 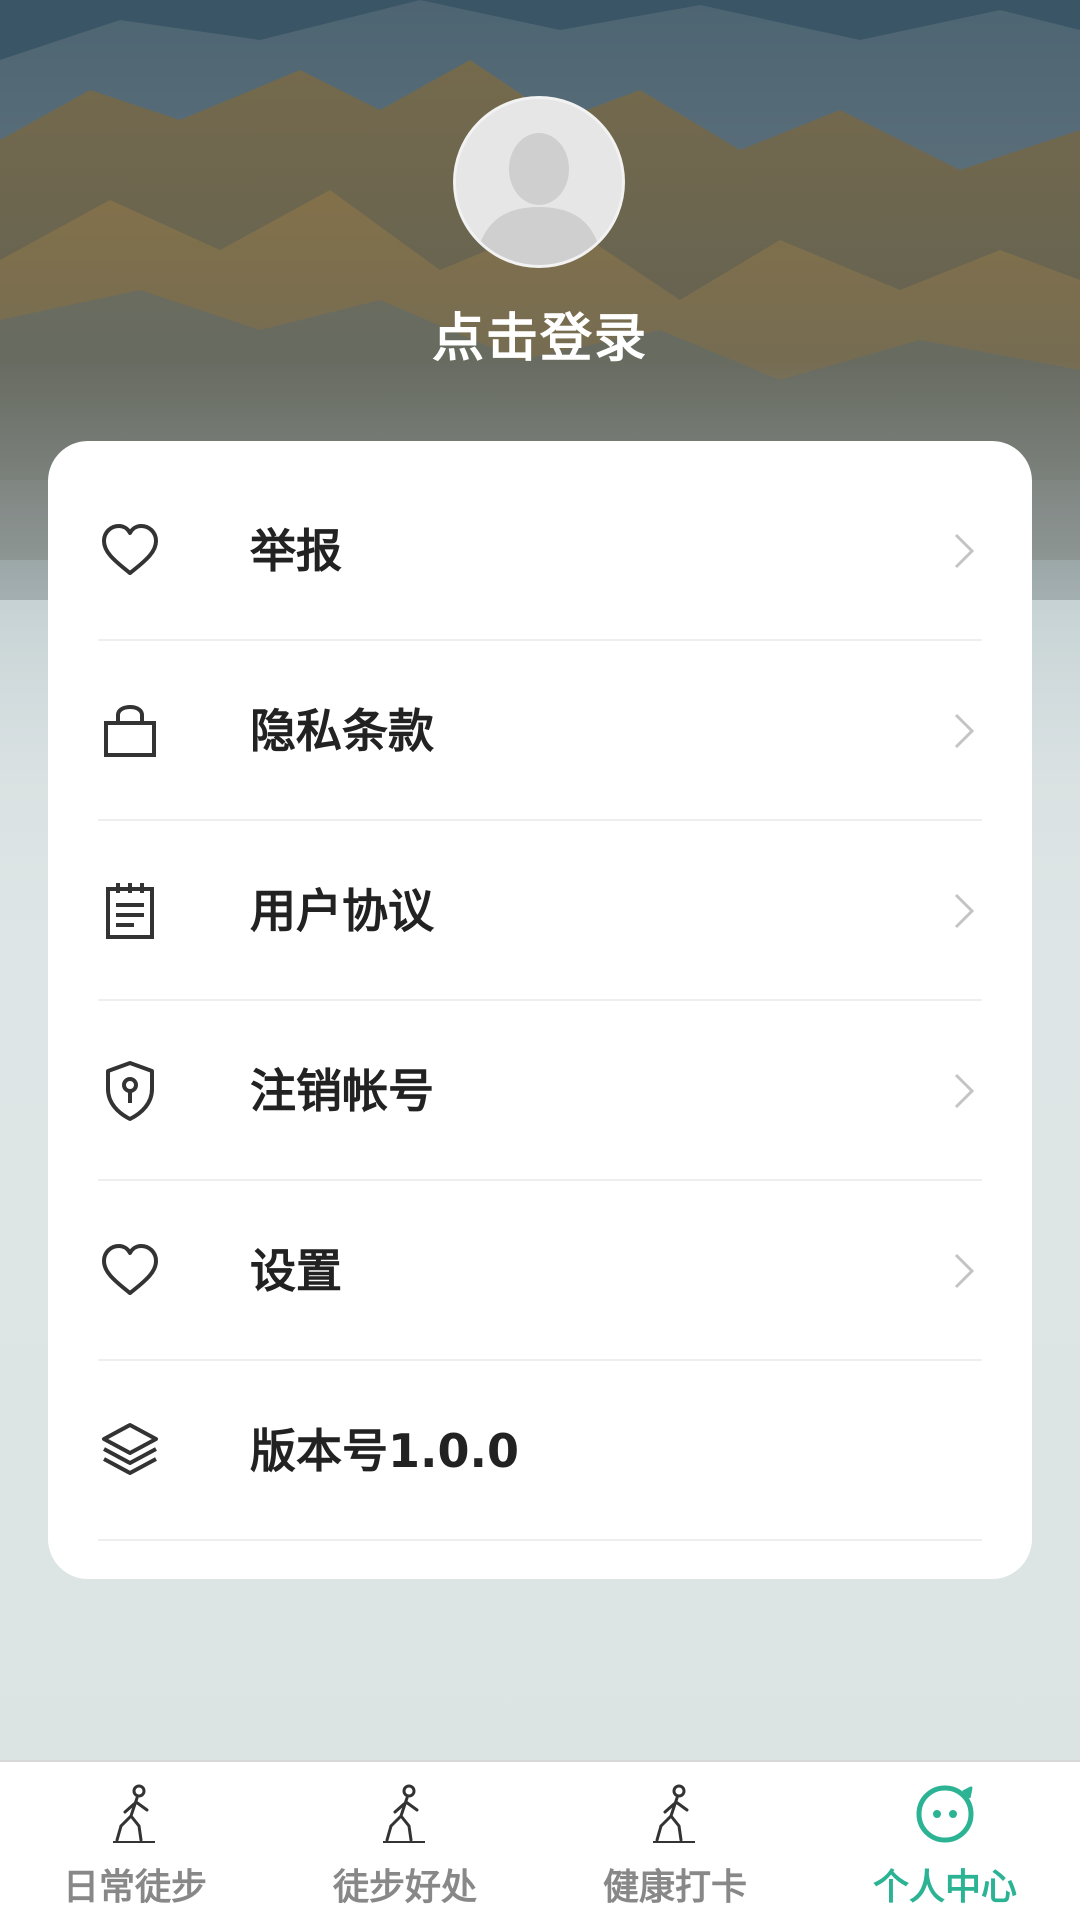 I want to click on avatar, so click(x=539, y=182).